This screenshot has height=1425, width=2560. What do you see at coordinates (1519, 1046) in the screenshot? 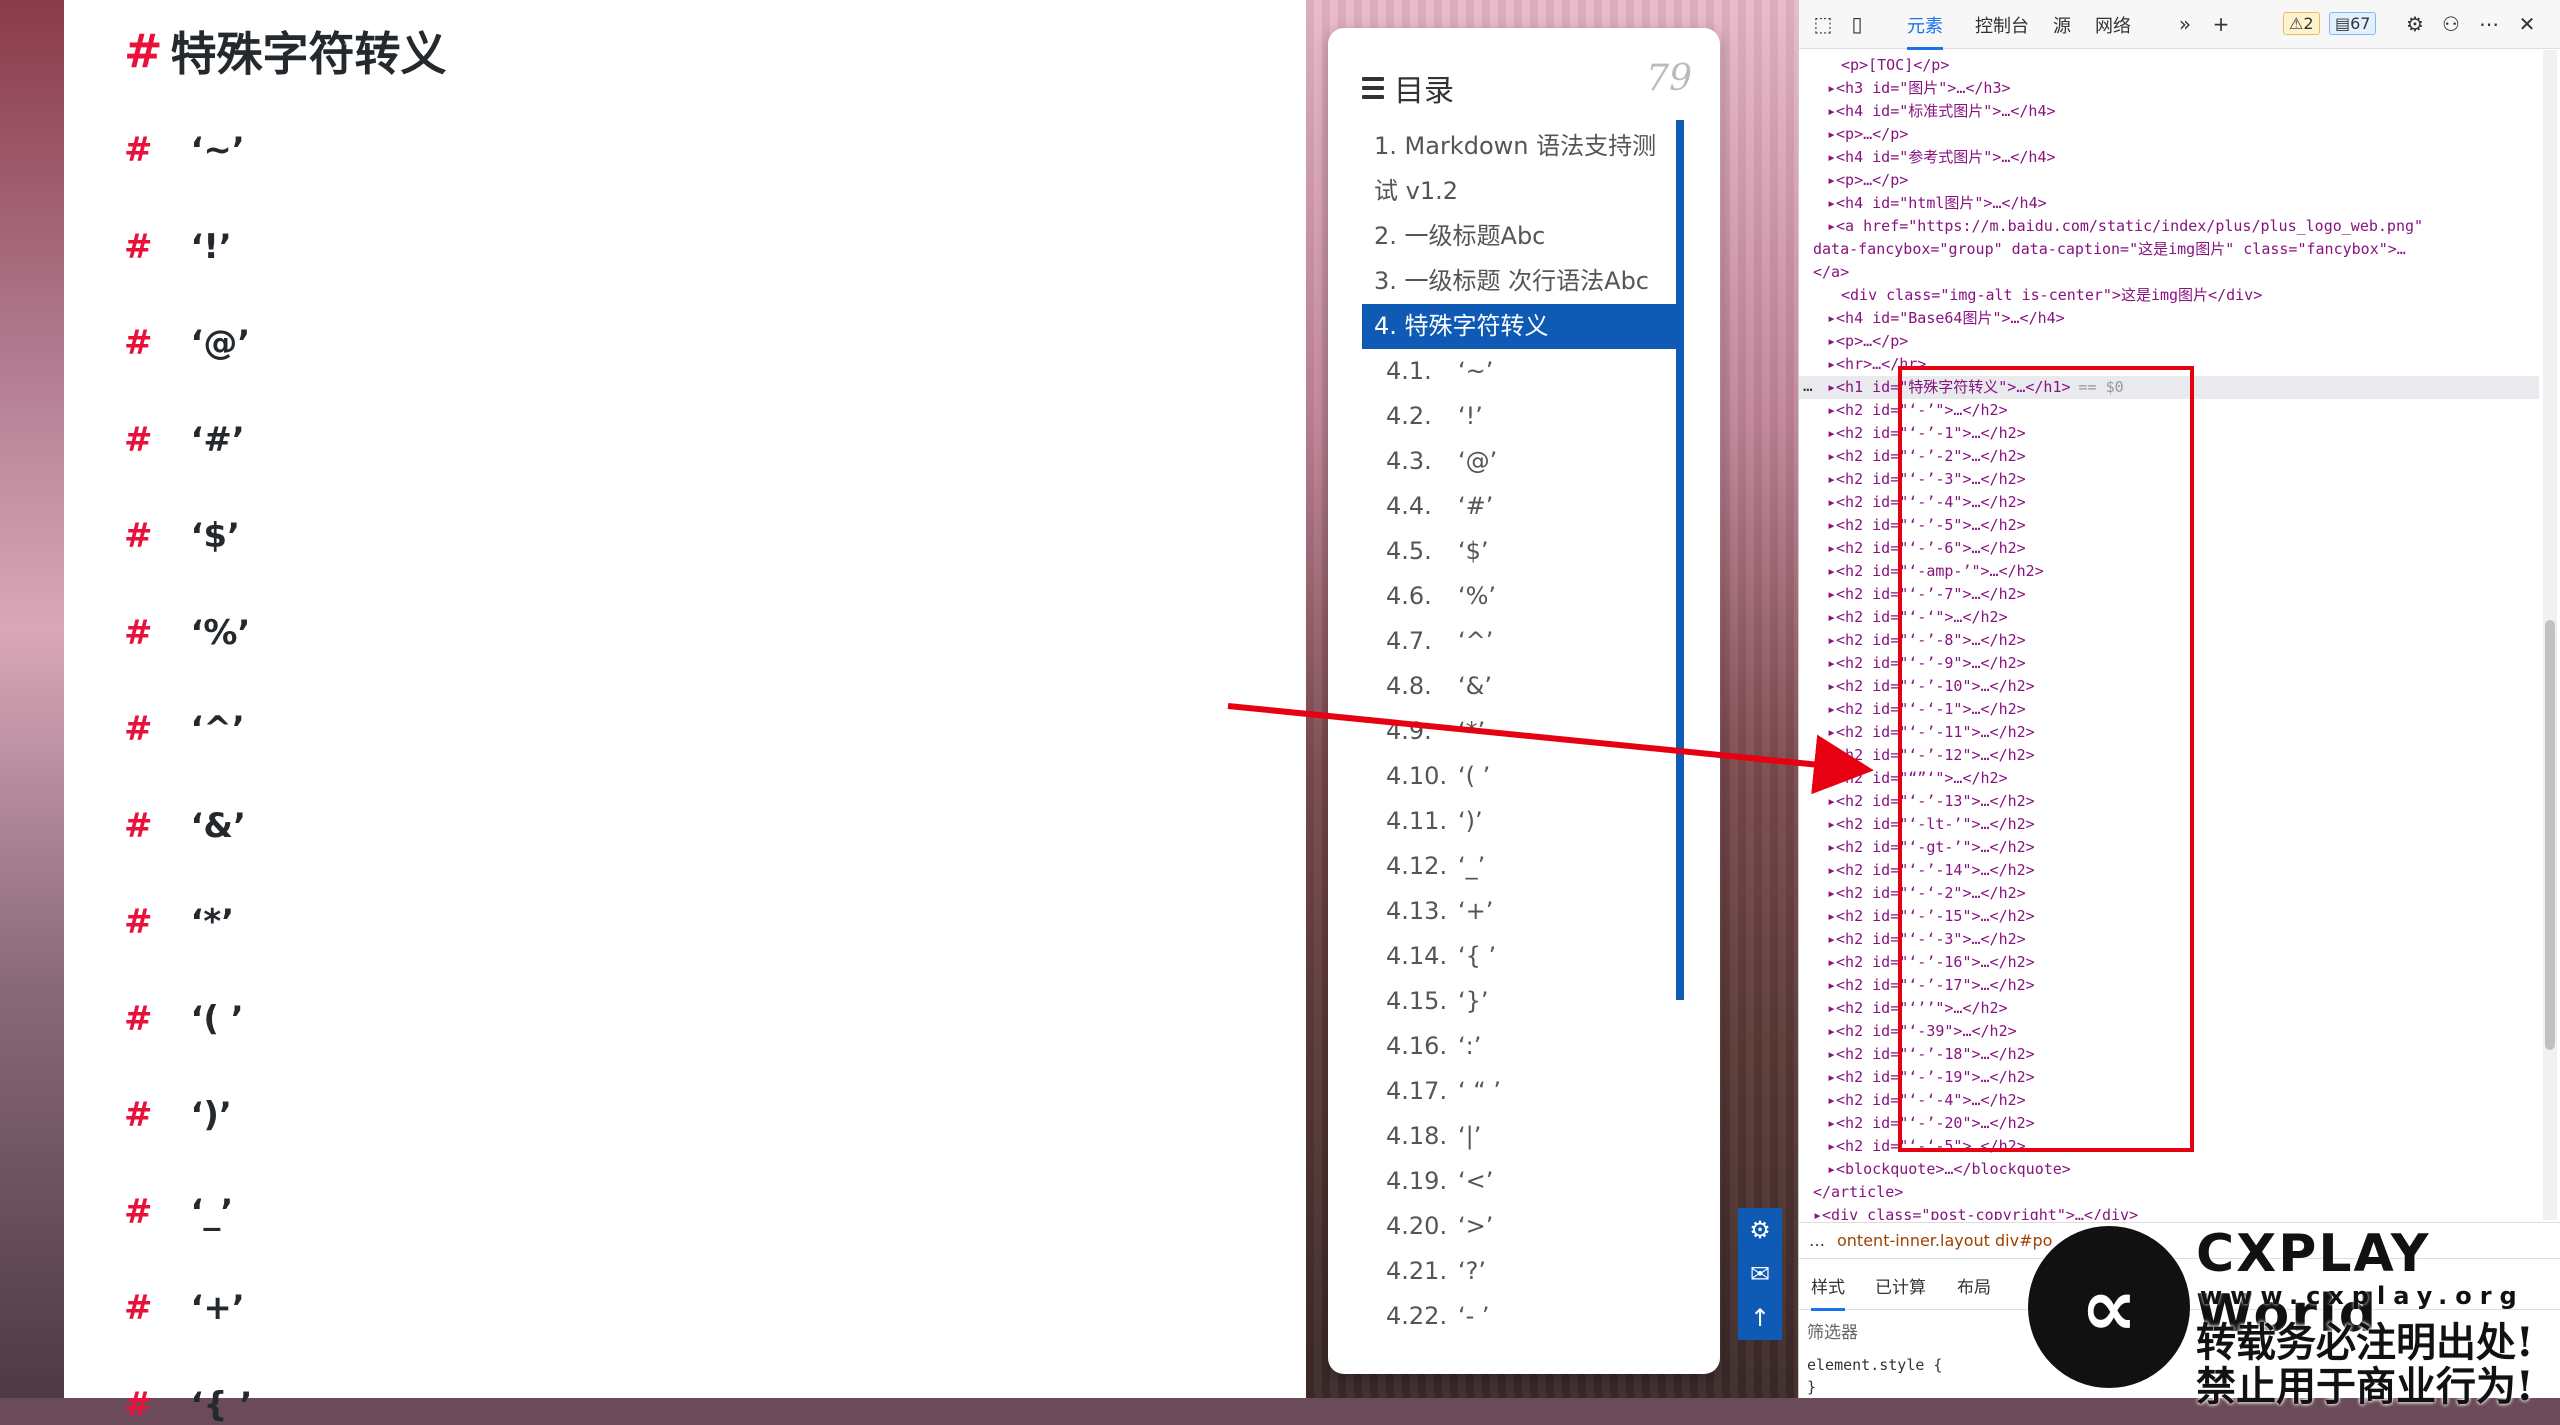
I see `toc-item: 4.16. ‘:’` at bounding box center [1519, 1046].